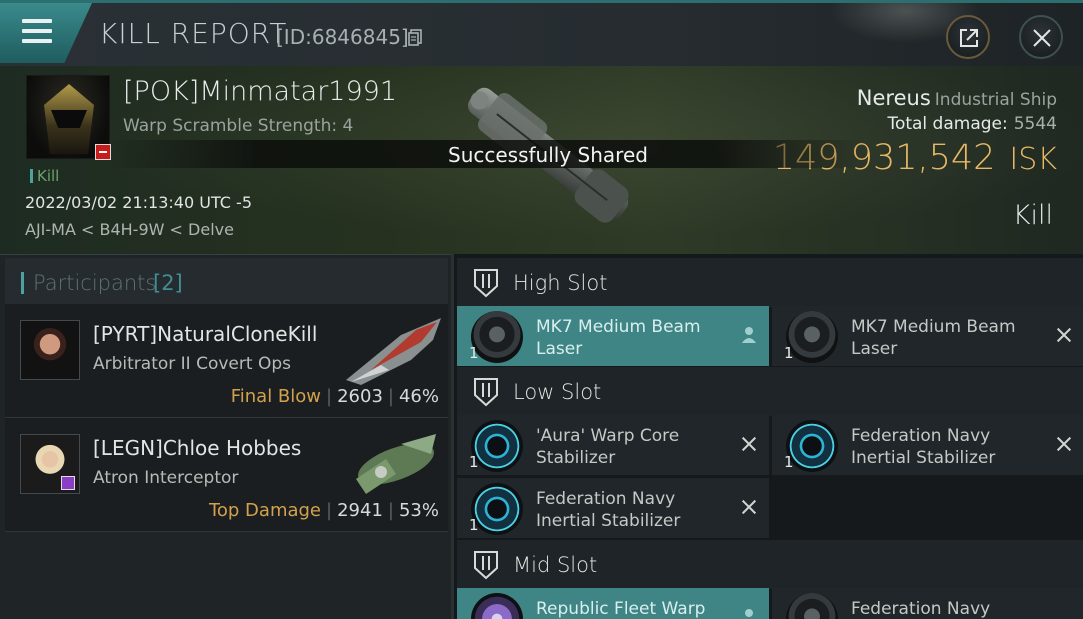 This screenshot has height=619, width=1083. Describe the element at coordinates (226, 281) in the screenshot. I see `participants-header: Participants [2]` at that location.